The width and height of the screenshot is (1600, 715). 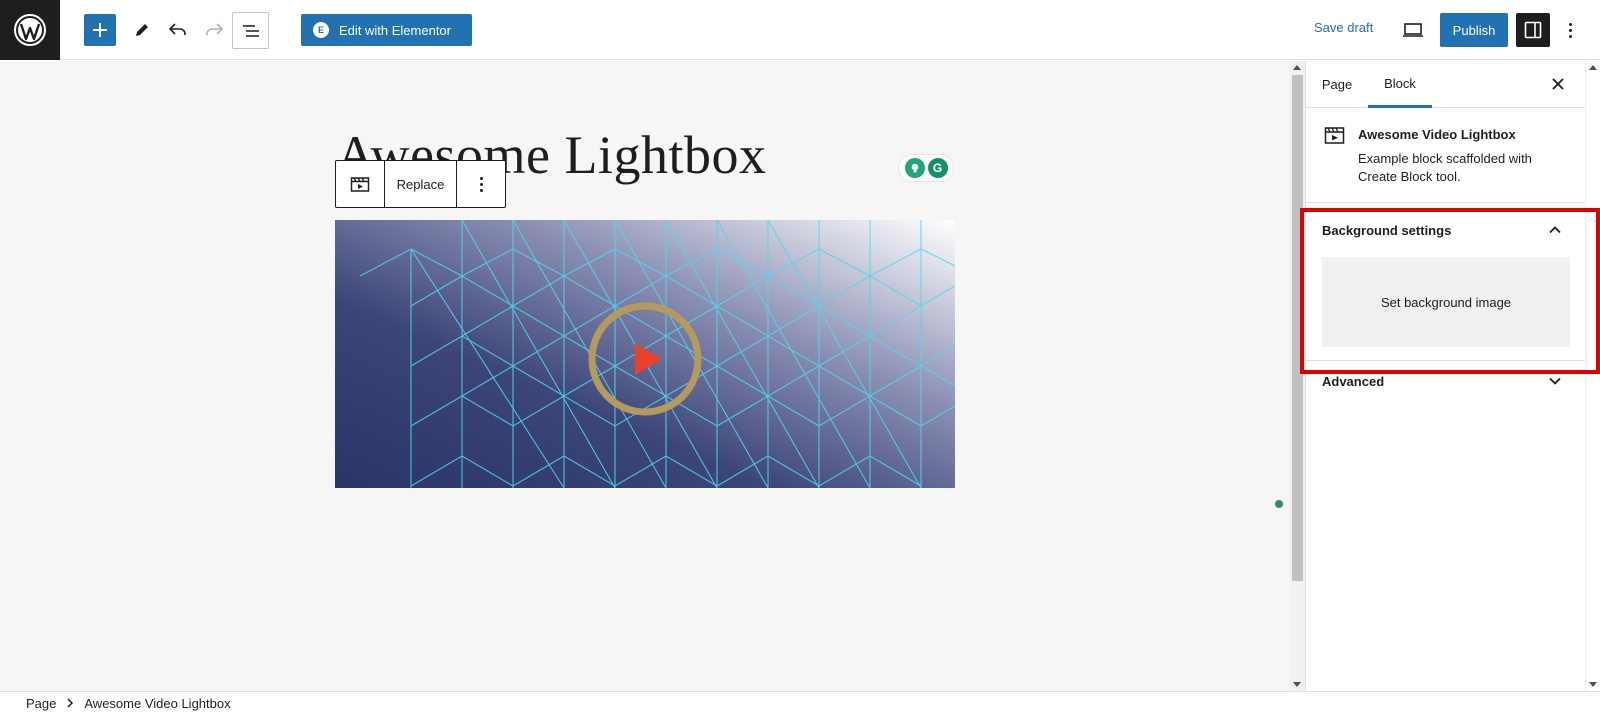 What do you see at coordinates (157, 703) in the screenshot?
I see `breadcrumb-item-block: Awesome Video Lightbox` at bounding box center [157, 703].